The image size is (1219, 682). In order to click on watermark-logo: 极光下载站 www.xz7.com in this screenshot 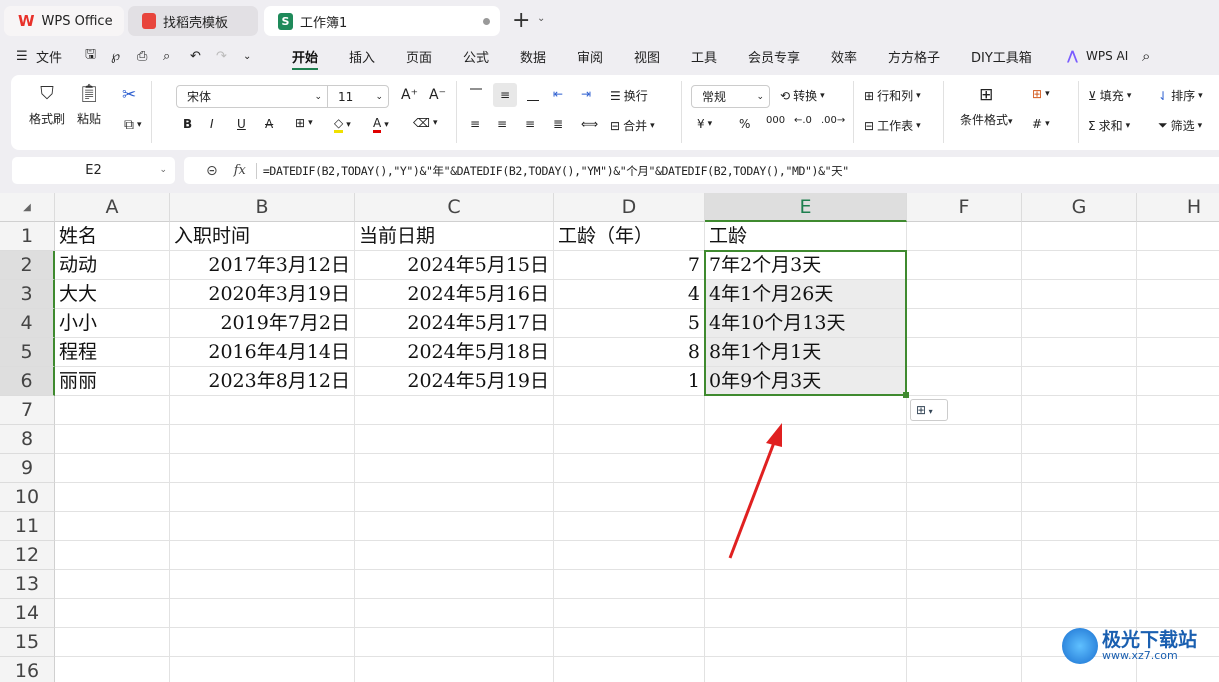, I will do `click(1129, 646)`.